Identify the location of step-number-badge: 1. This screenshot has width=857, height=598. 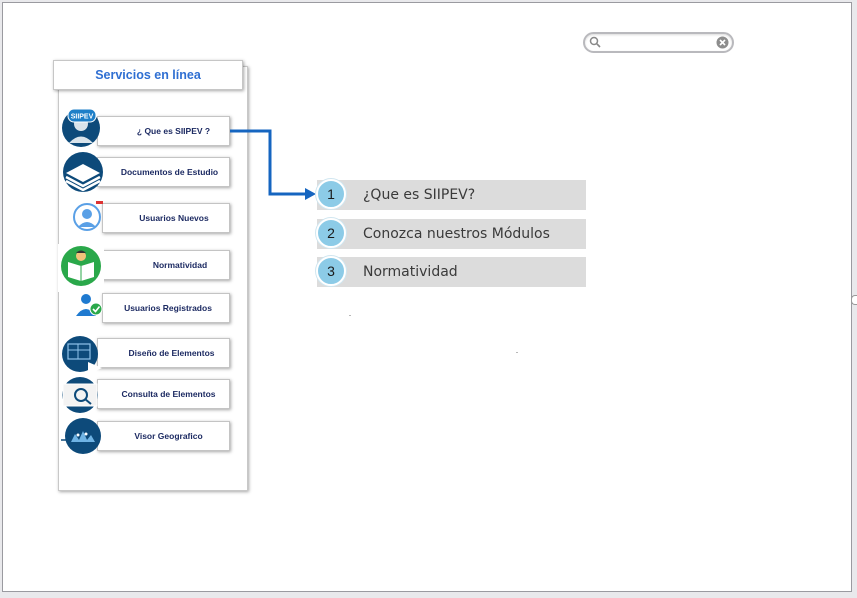
(331, 194).